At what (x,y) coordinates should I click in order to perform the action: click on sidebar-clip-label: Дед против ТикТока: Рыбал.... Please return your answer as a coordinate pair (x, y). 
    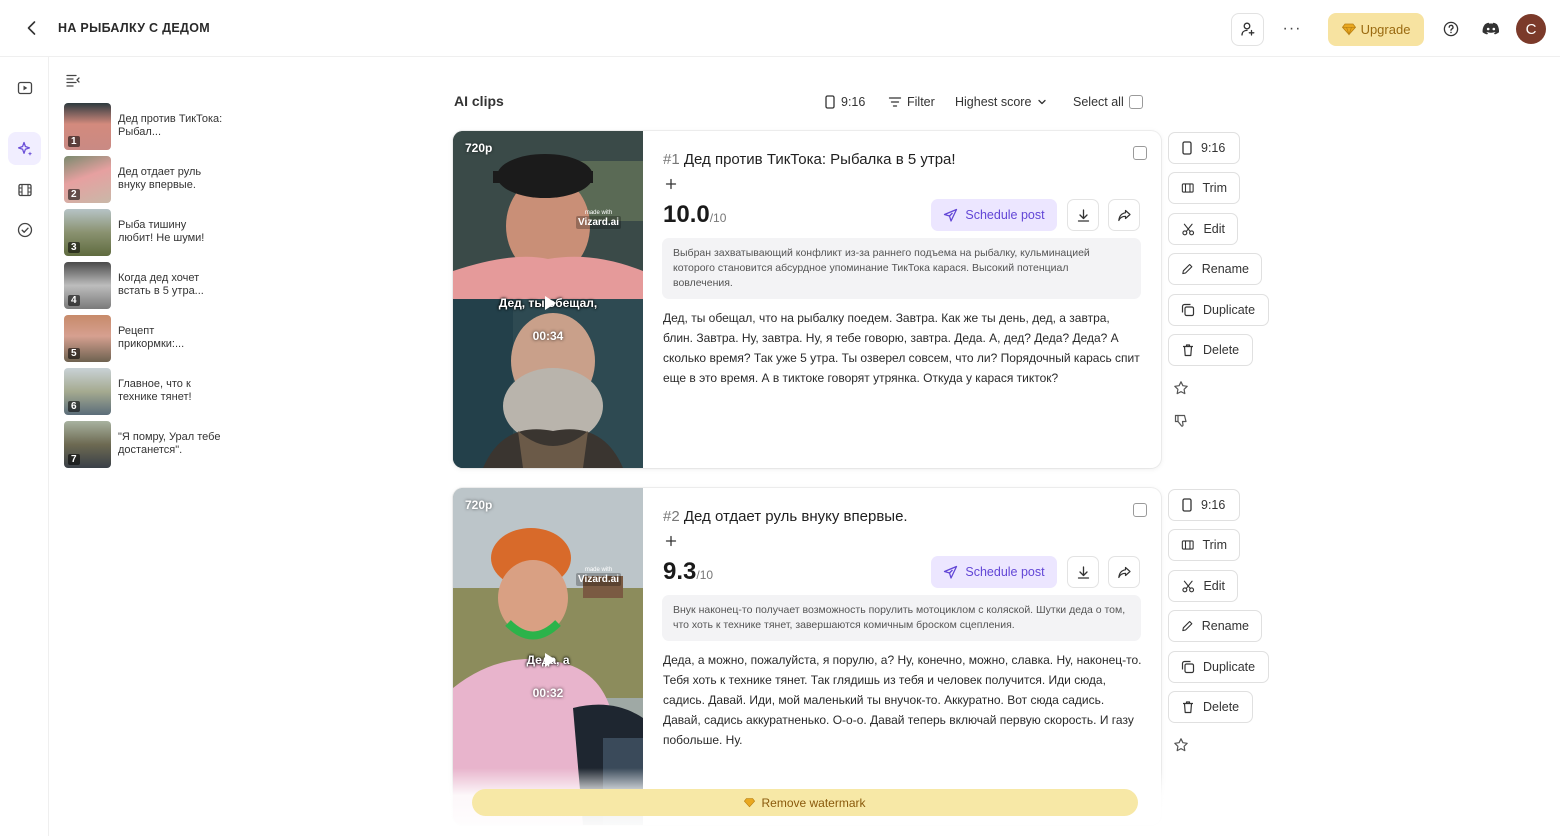
    Looking at the image, I should click on (170, 125).